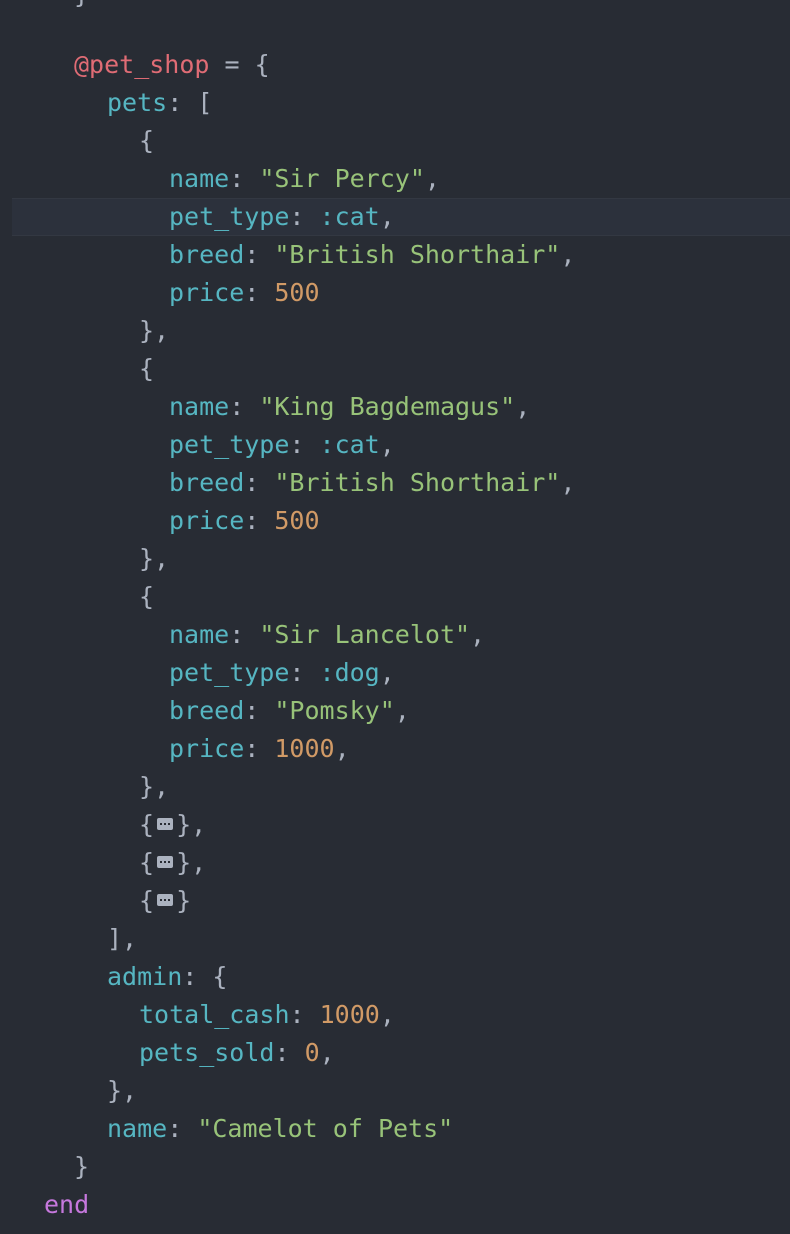 This screenshot has width=790, height=1234. I want to click on code-line: pets_sold: 0,, so click(237, 1052).